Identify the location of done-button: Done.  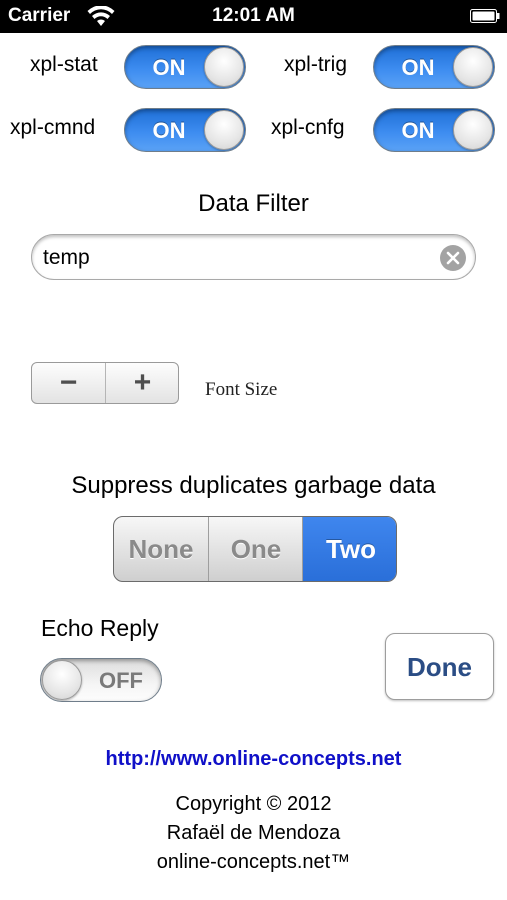
(439, 666).